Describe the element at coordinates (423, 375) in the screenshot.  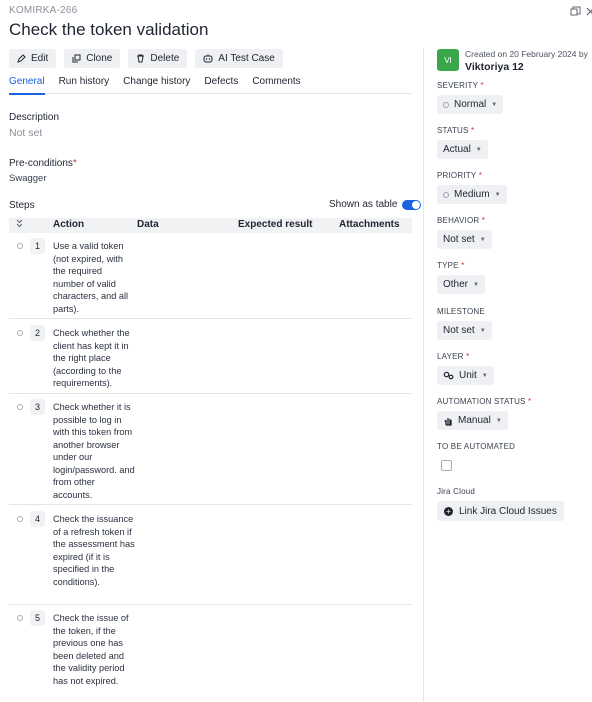
I see `panel-divider` at that location.